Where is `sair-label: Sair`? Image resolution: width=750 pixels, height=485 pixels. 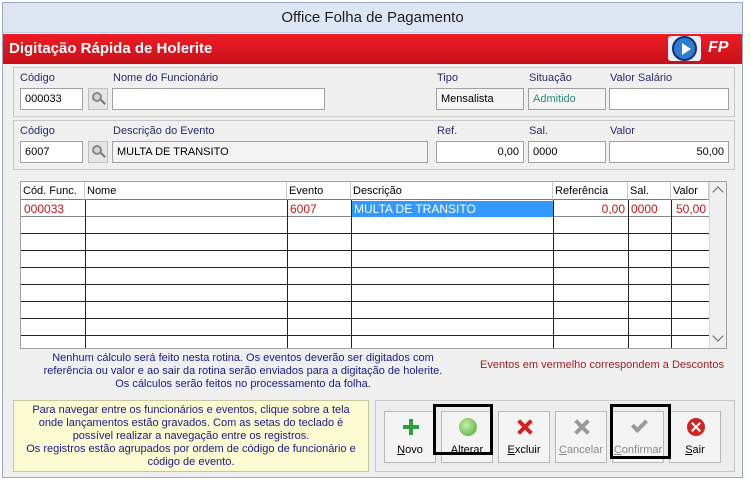 sair-label: Sair is located at coordinates (695, 450).